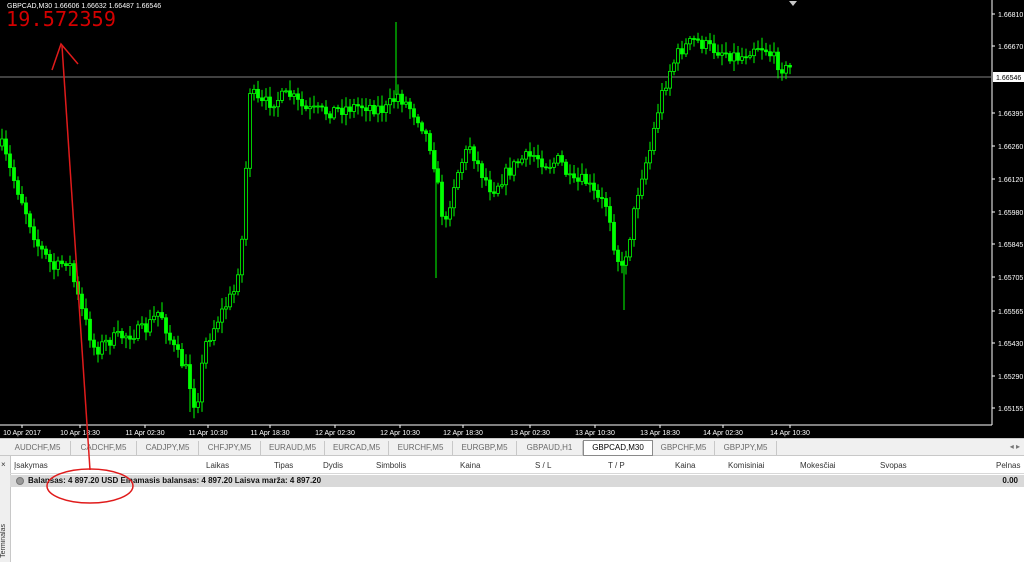 The height and width of the screenshot is (562, 1024). Describe the element at coordinates (543, 465) in the screenshot. I see `column-header: S / L` at that location.